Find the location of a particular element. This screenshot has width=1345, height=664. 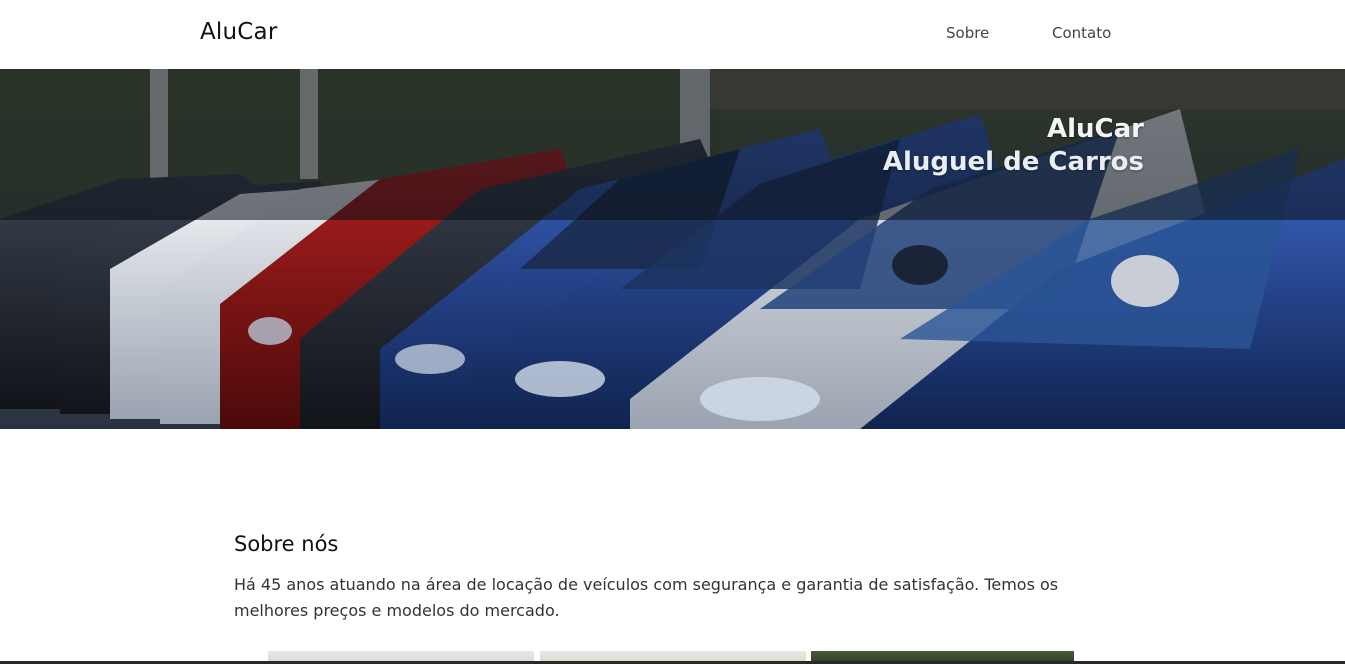

hero-subtitle: Aluguel de Carros is located at coordinates (1013, 162).